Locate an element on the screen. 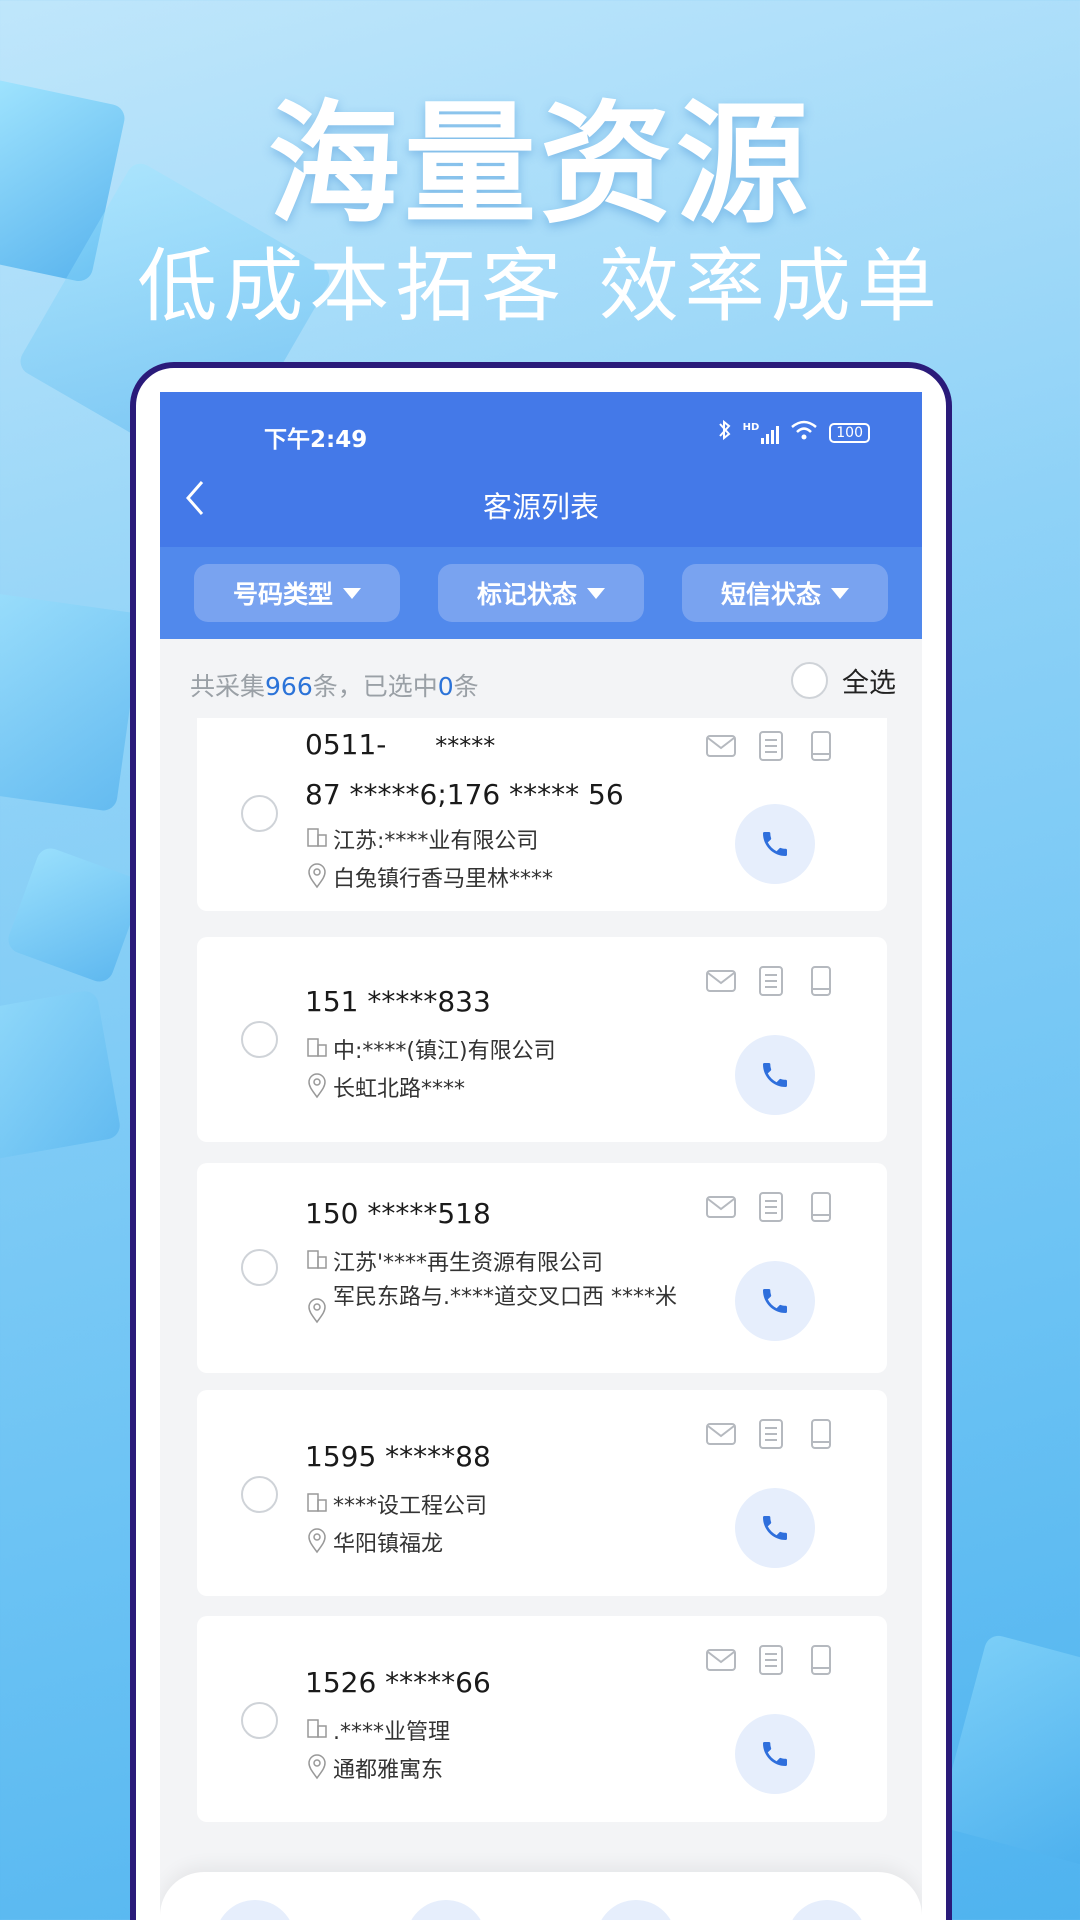  wifi-icon is located at coordinates (804, 433).